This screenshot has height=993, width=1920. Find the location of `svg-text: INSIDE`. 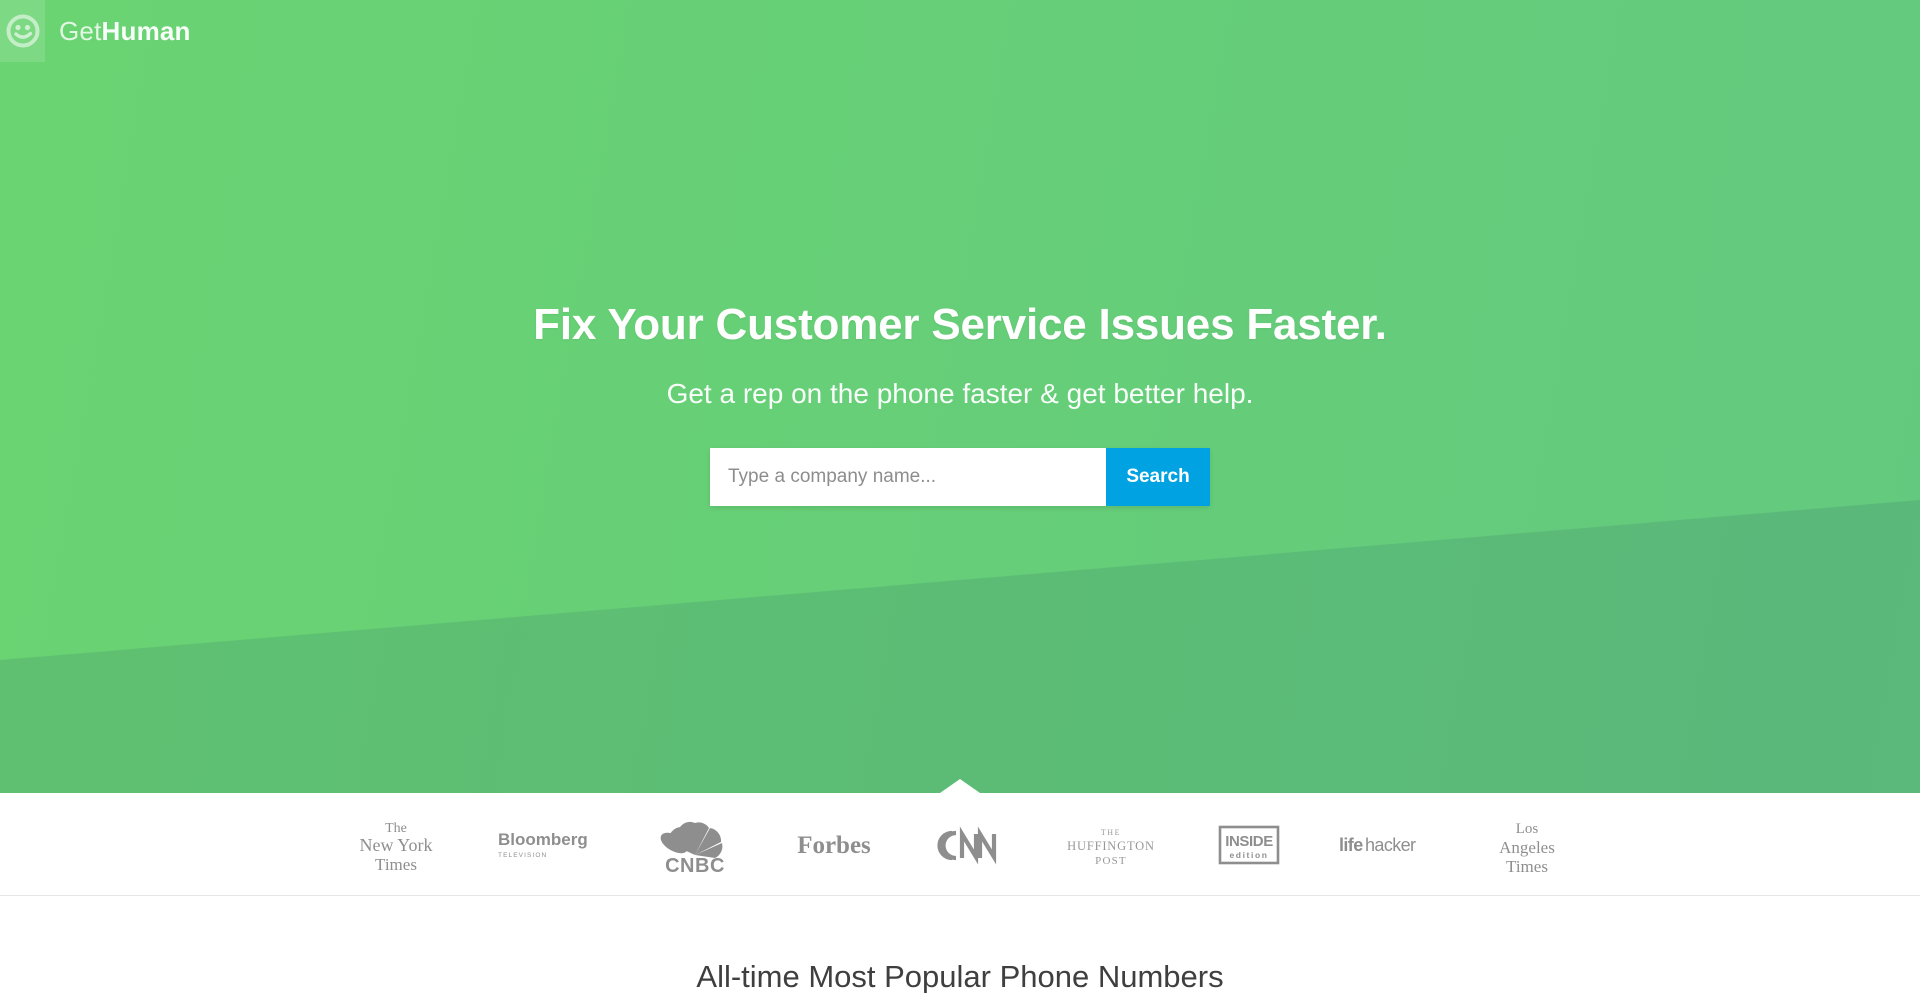

svg-text: INSIDE is located at coordinates (1249, 841).